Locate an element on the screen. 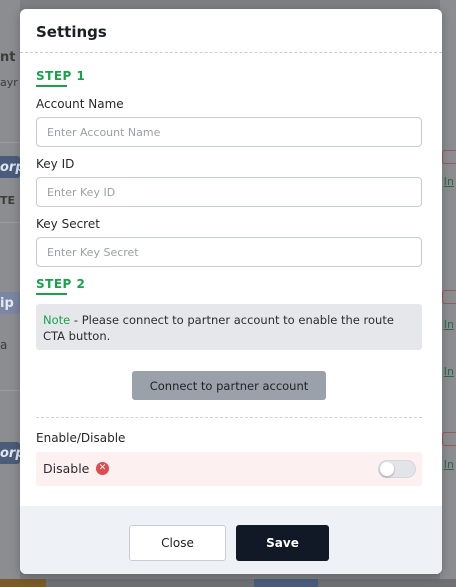  key-id-input is located at coordinates (229, 192).